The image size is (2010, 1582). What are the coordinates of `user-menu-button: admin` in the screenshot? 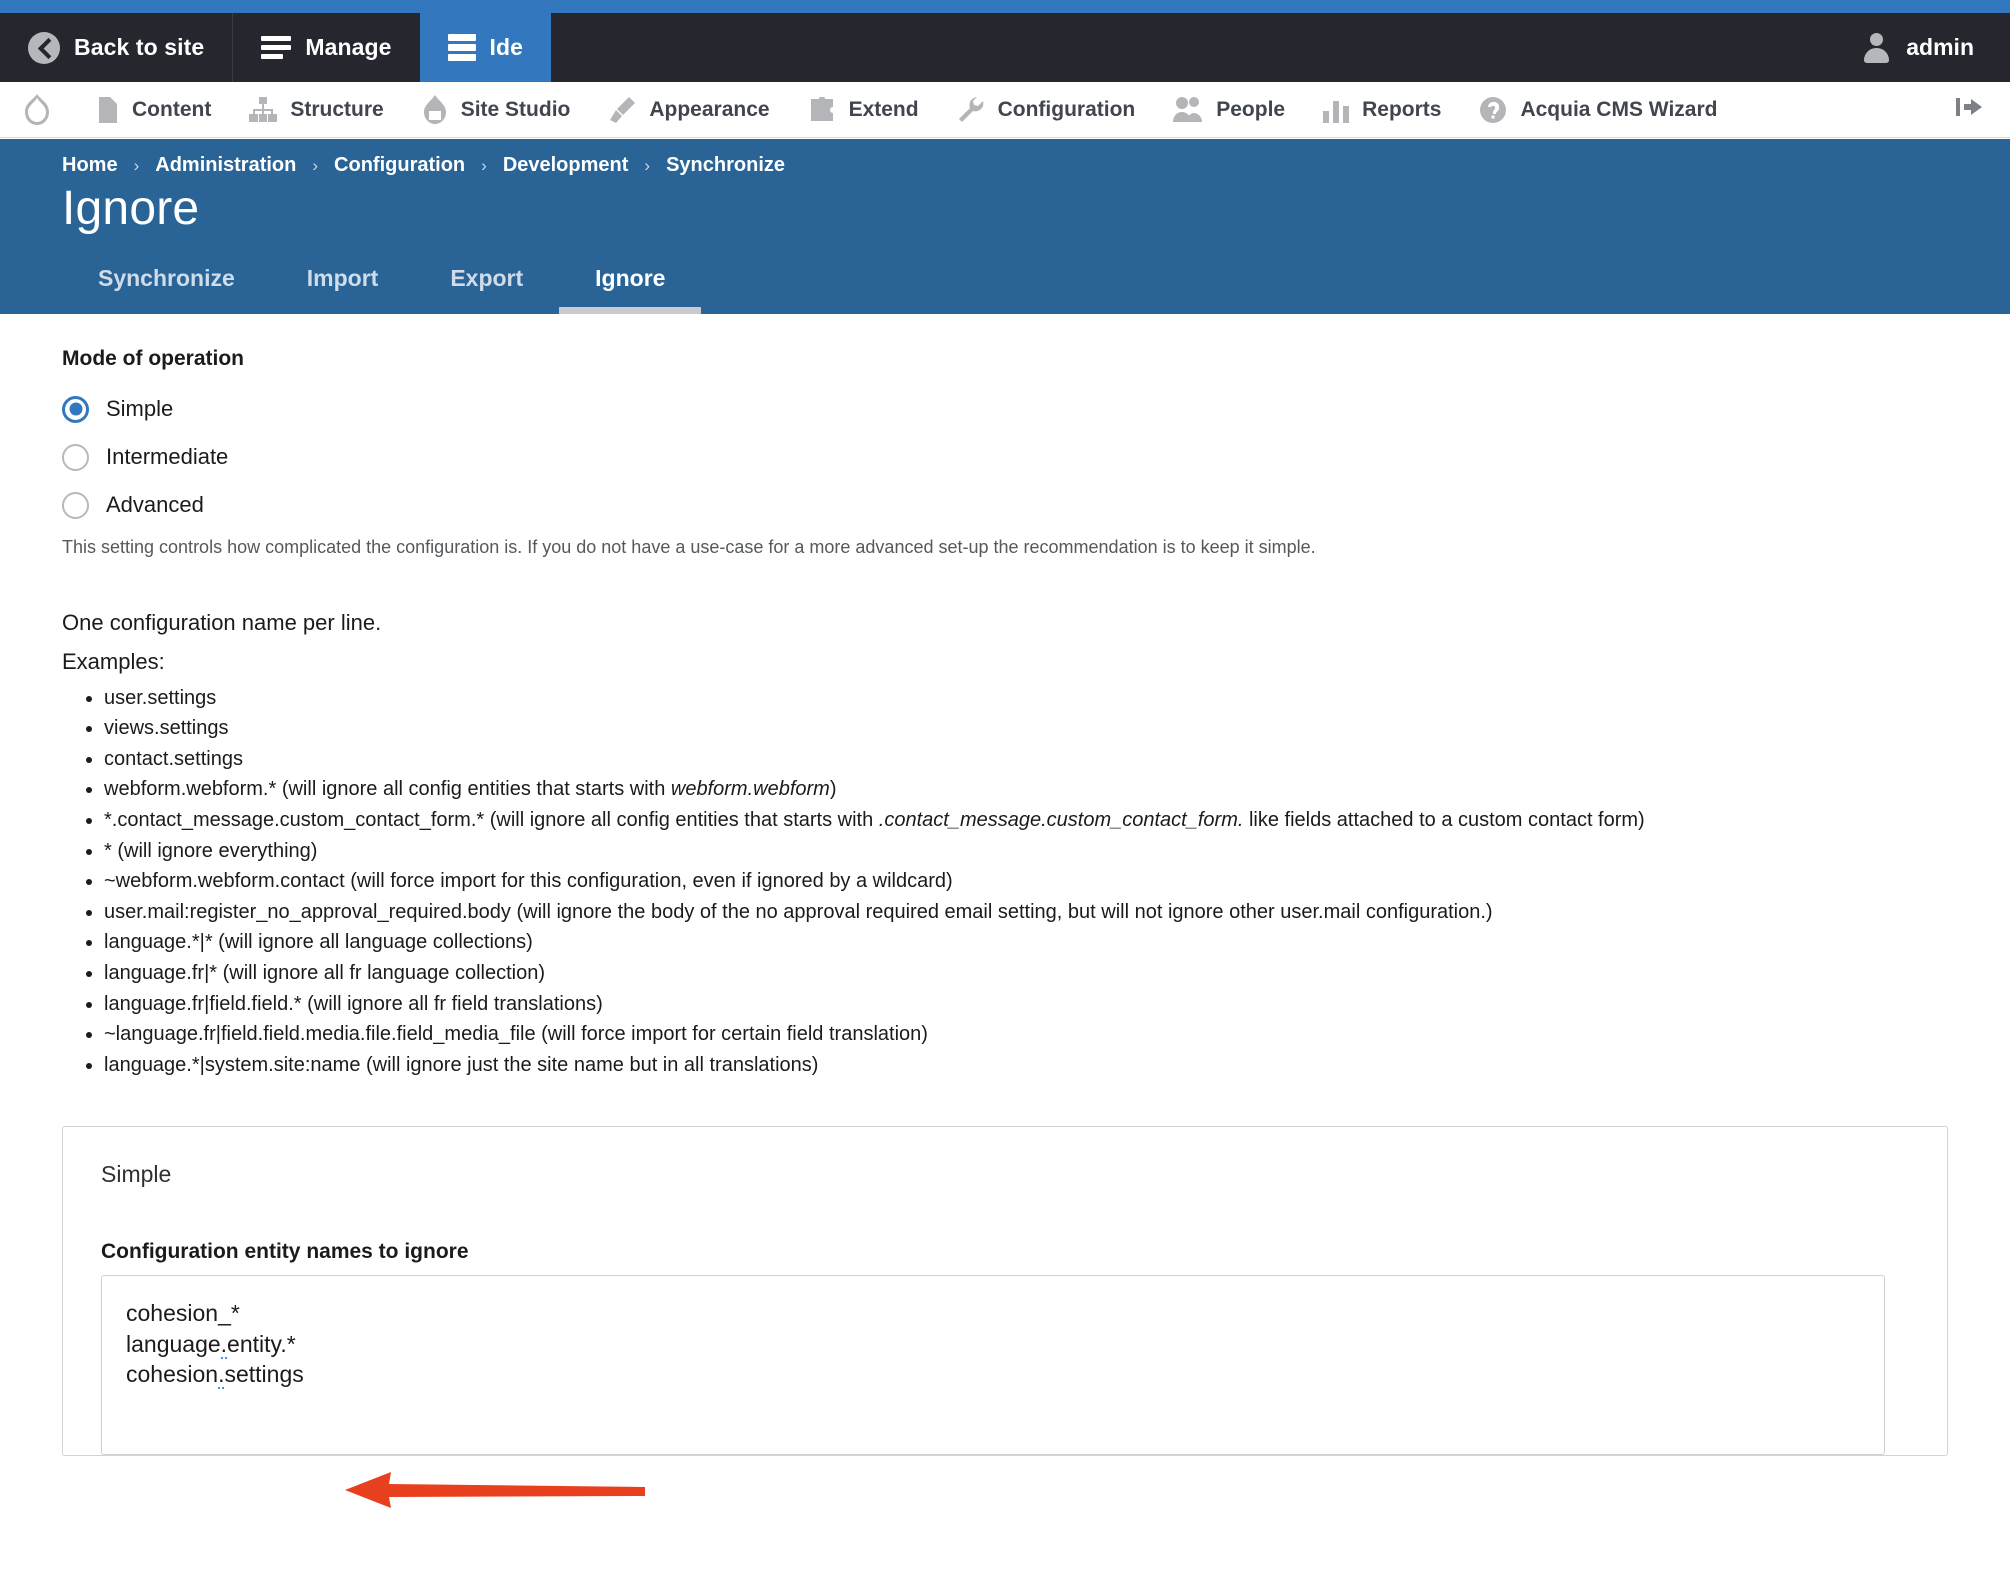 It's located at (1926, 47).